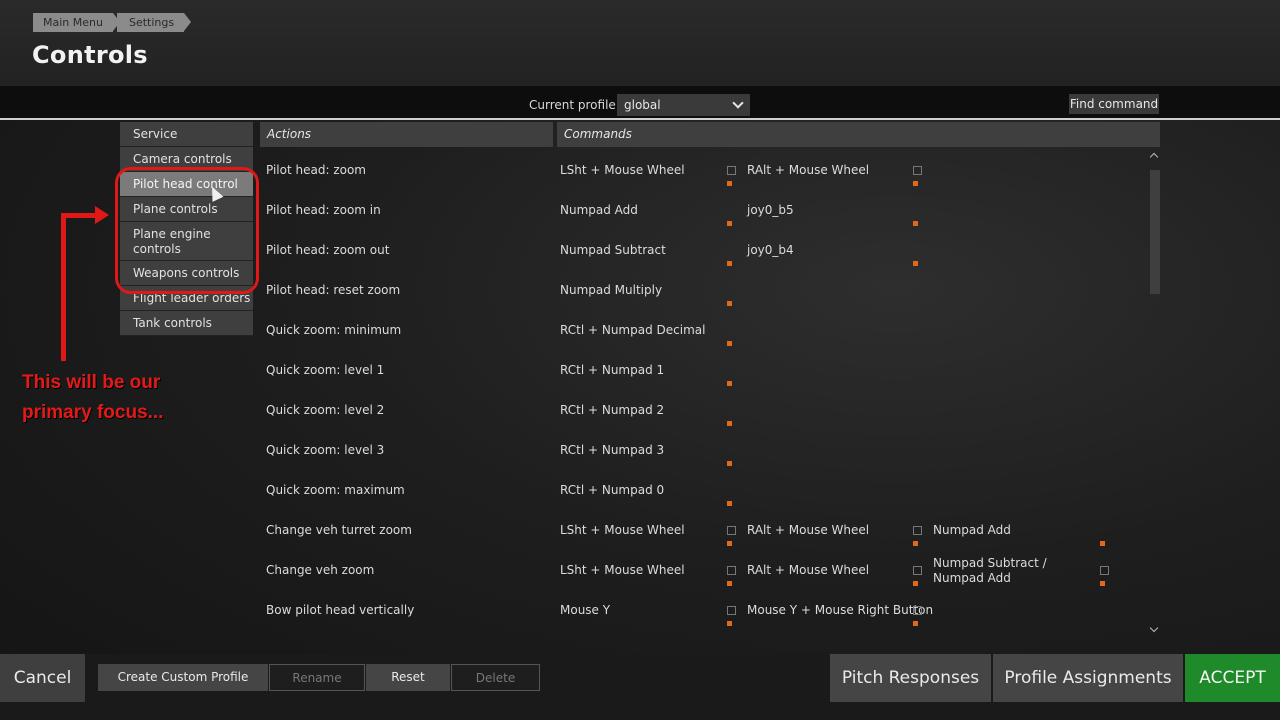  I want to click on command-binding: joy0_b4, so click(770, 250).